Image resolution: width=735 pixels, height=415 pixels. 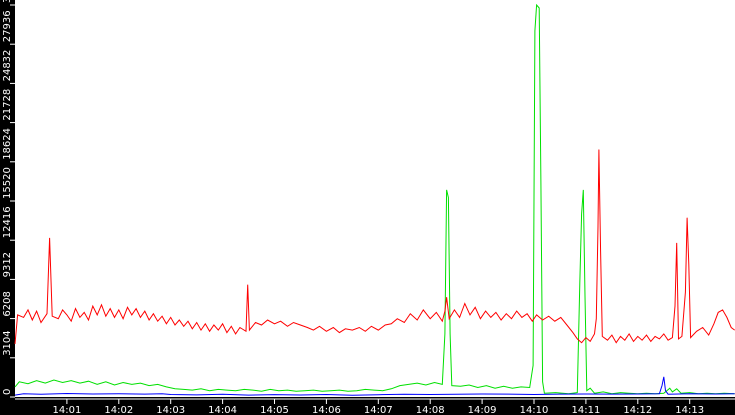 I want to click on x-tick-label: 14:04, so click(x=222, y=410).